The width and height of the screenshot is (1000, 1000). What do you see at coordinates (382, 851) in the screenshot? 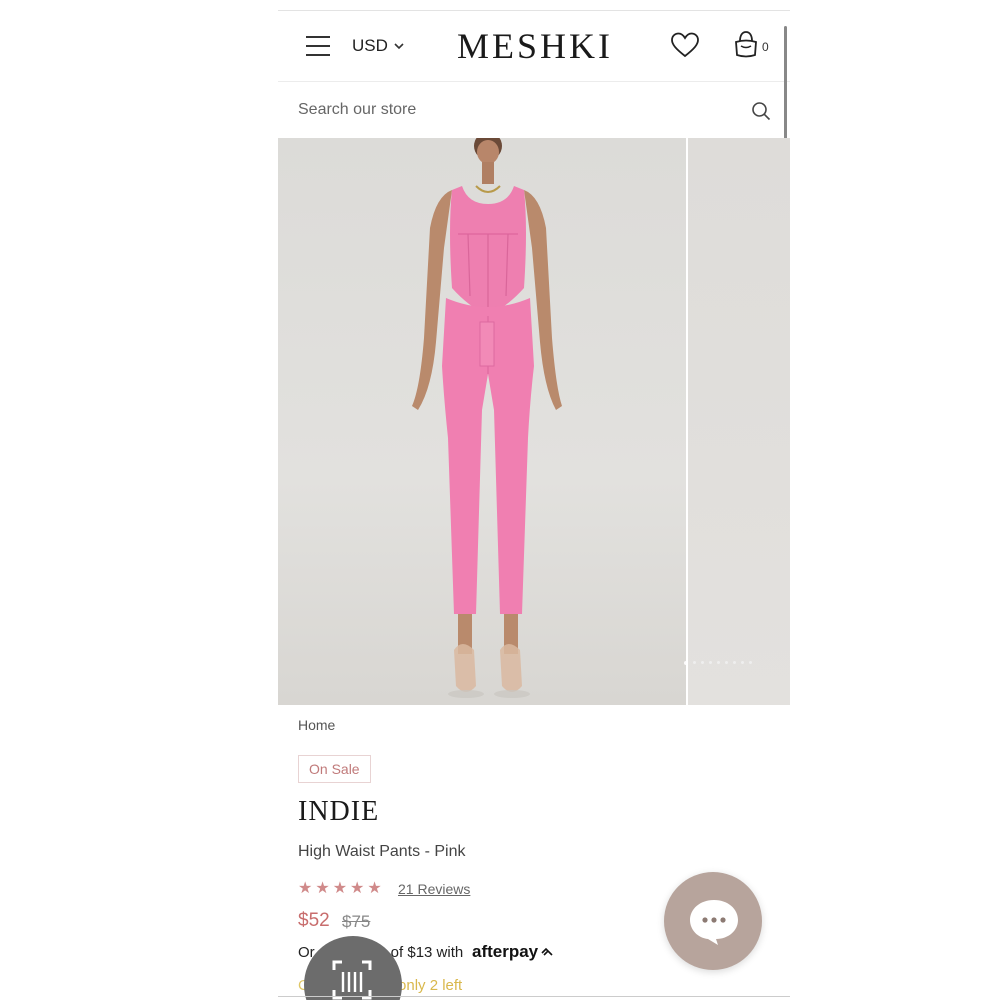
I see `product-subtitle: High Waist Pants - Pink` at bounding box center [382, 851].